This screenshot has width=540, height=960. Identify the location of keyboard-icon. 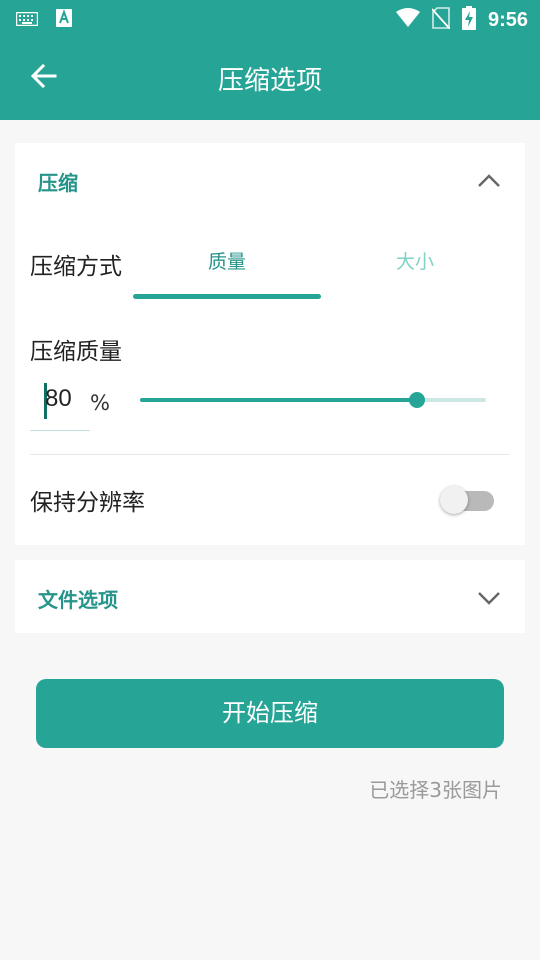
(27, 20).